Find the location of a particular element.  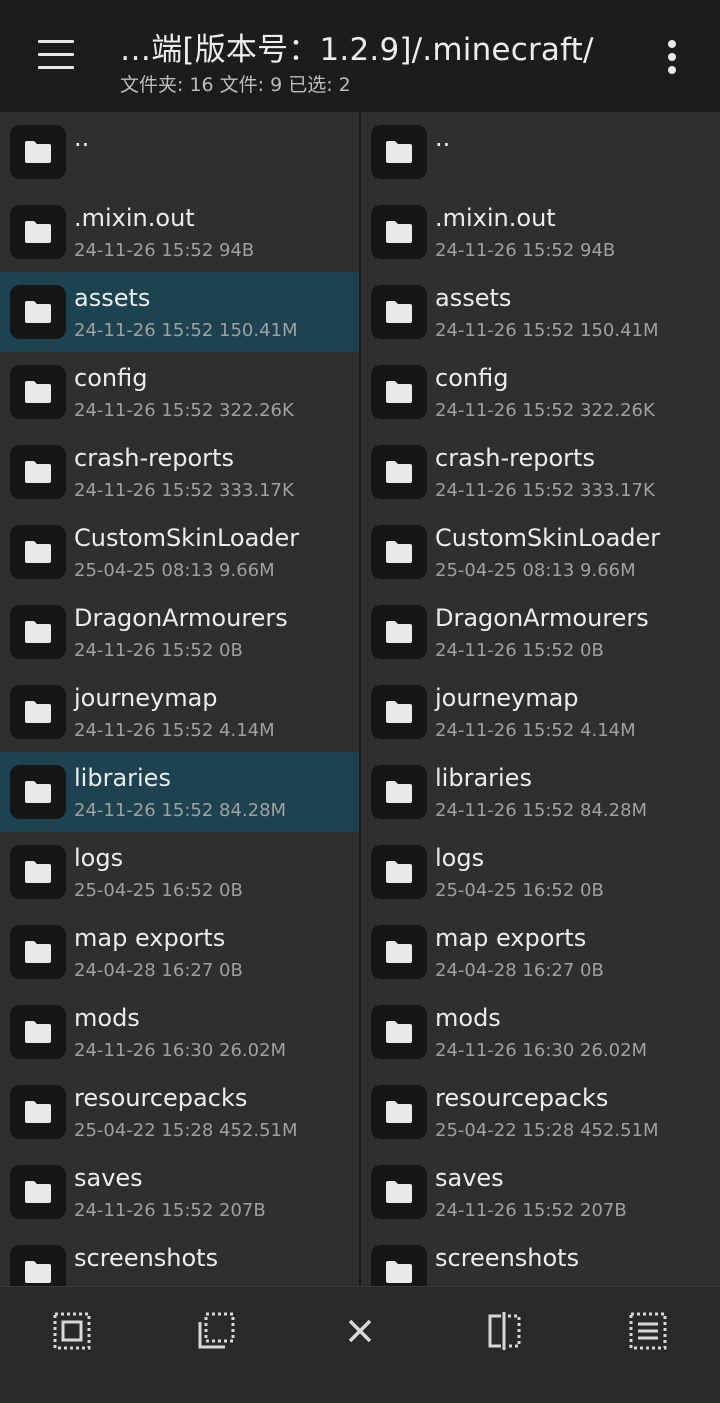

folder-name: saves is located at coordinates (108, 1178).